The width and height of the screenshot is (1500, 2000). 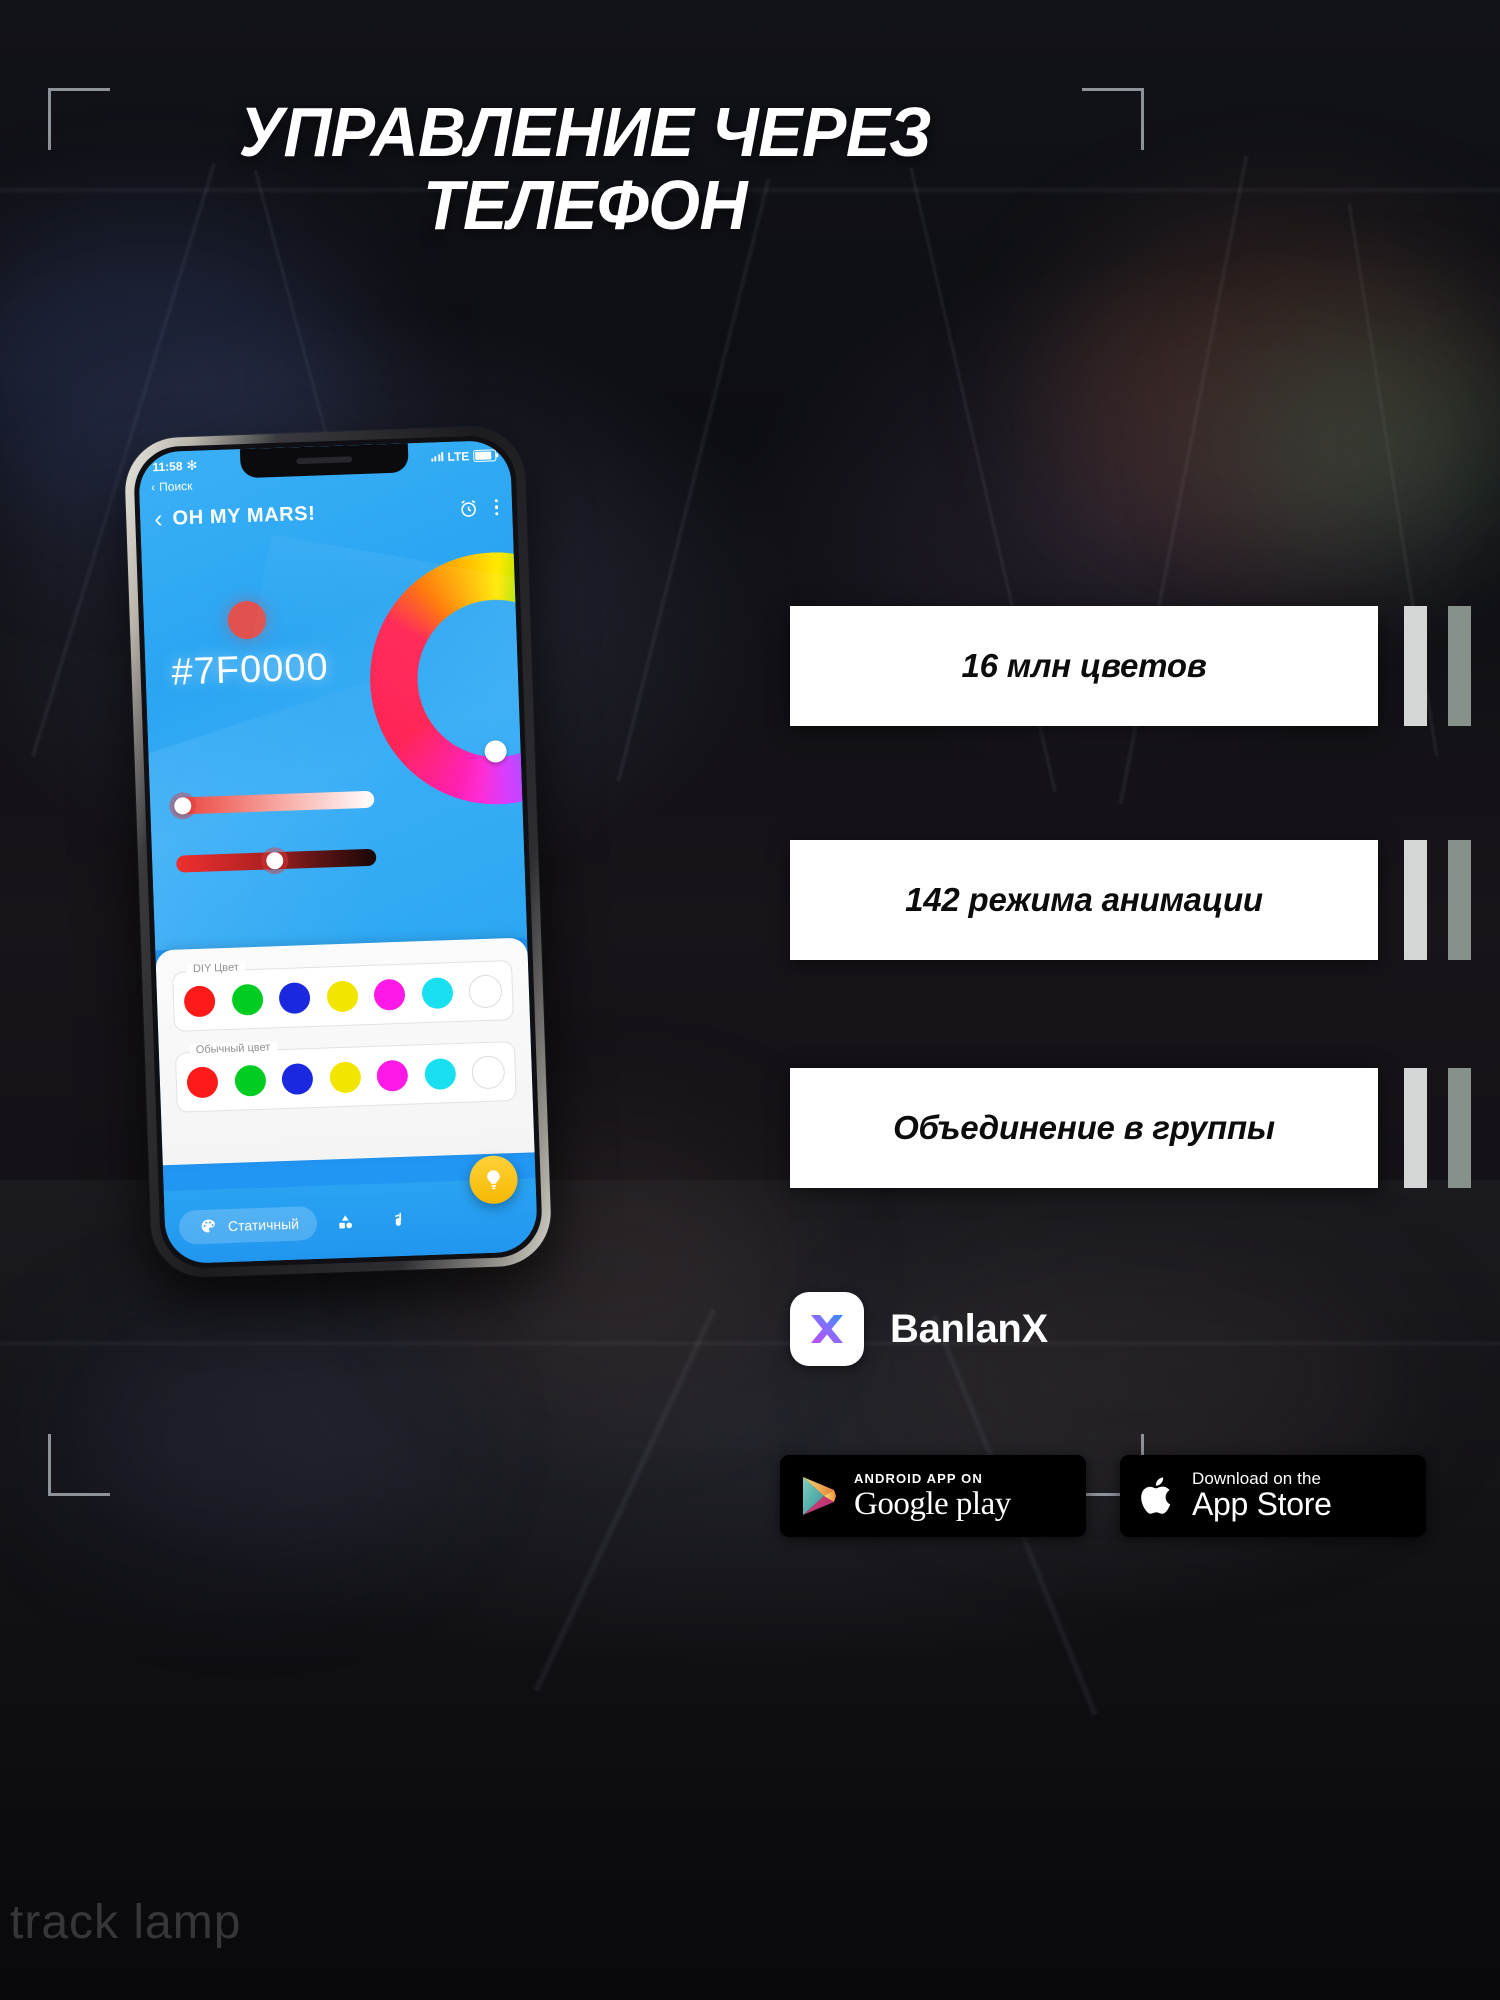 I want to click on three-dots-vertical-icon, so click(x=496, y=507).